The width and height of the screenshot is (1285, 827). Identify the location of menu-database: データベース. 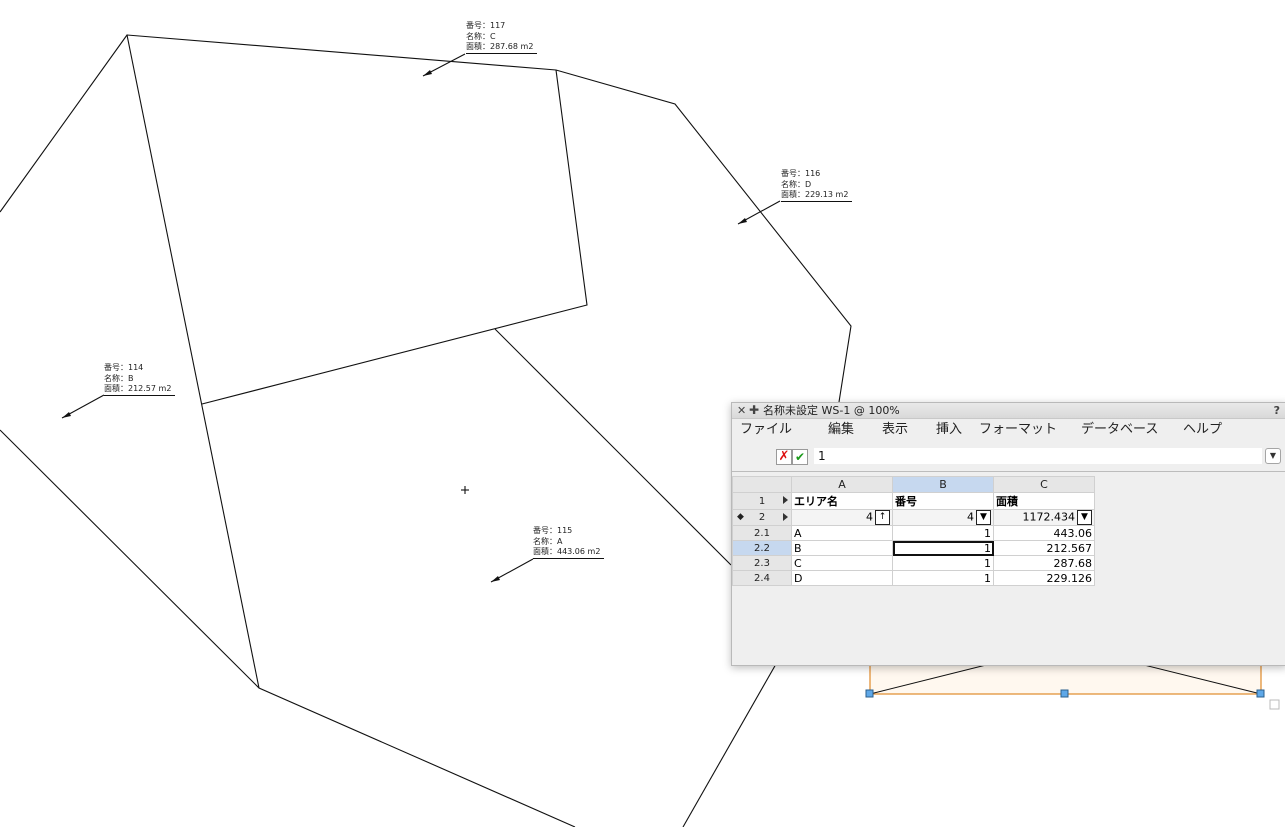
(1132, 430).